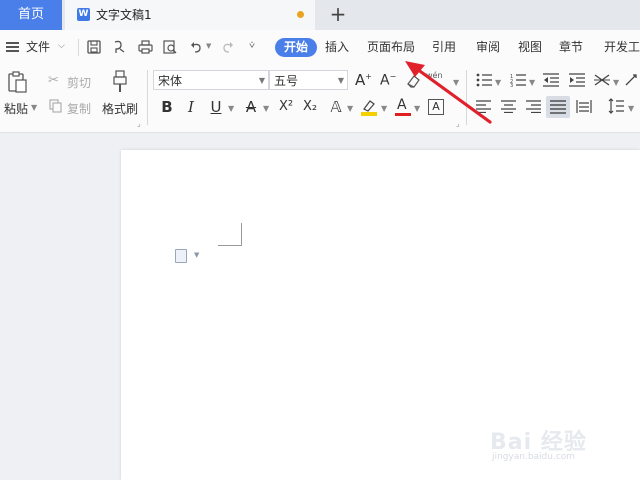  Describe the element at coordinates (79, 82) in the screenshot. I see `cut-button: 剪切` at that location.